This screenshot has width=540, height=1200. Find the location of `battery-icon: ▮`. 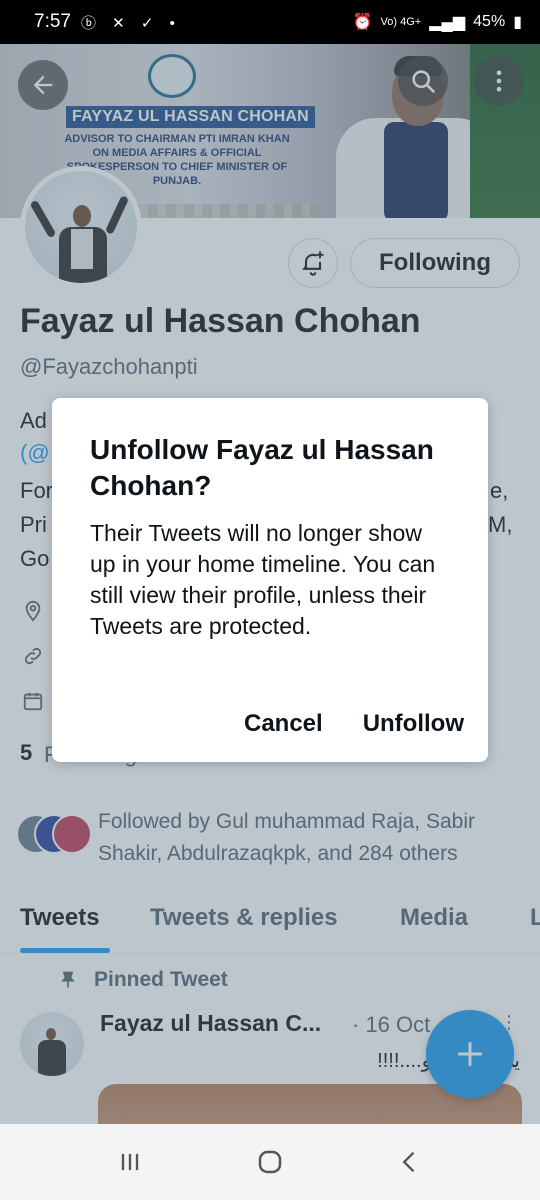

battery-icon: ▮ is located at coordinates (517, 22).